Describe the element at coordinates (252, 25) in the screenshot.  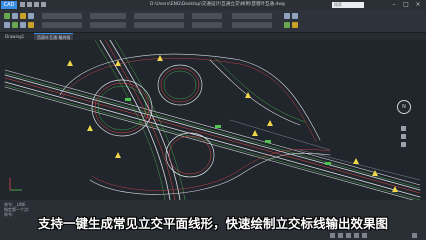
I see `view-dropdown` at that location.